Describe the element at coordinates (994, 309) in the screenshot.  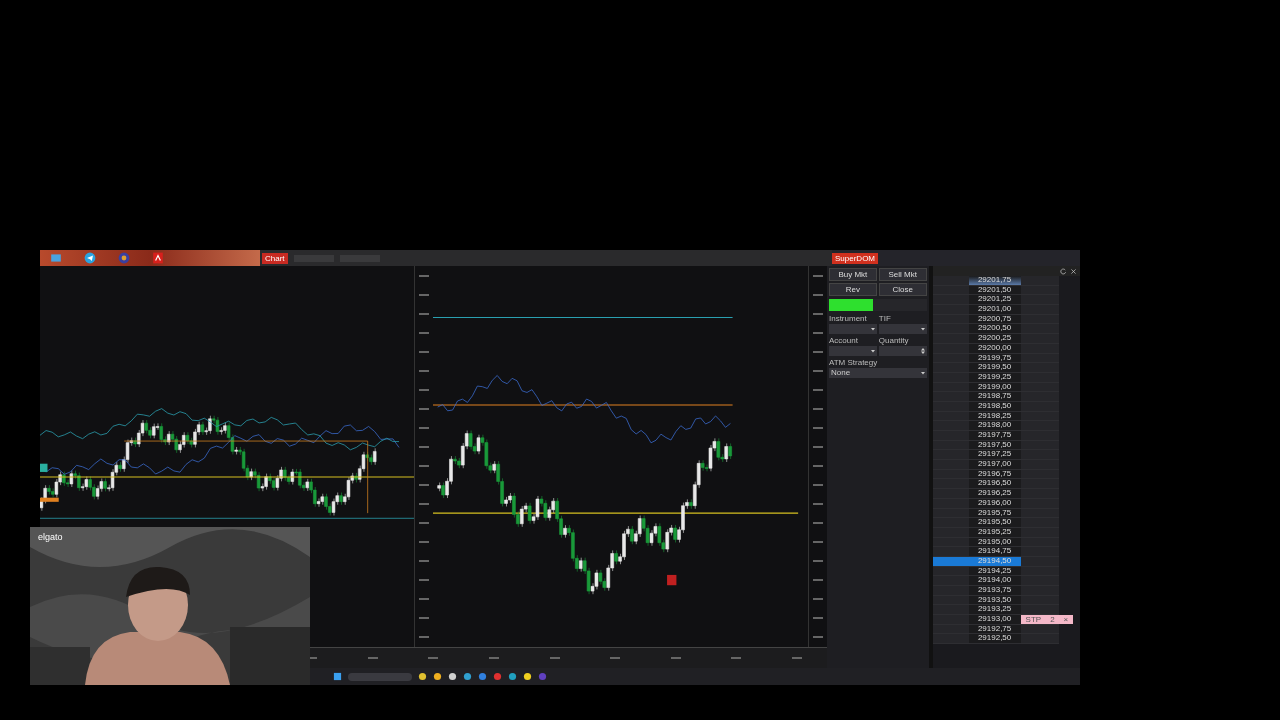
I see `price-cell: 29201,00` at that location.